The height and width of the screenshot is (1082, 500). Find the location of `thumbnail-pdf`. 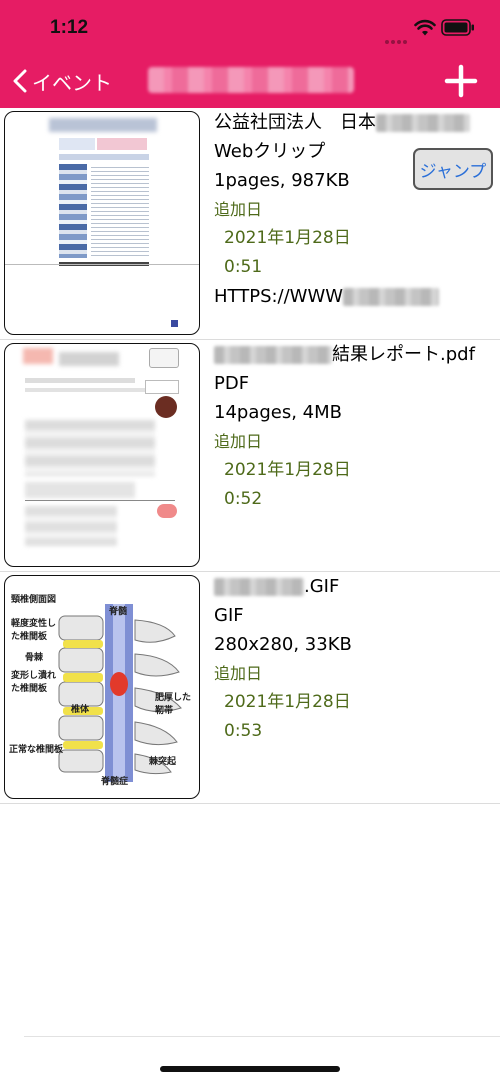

thumbnail-pdf is located at coordinates (102, 455).